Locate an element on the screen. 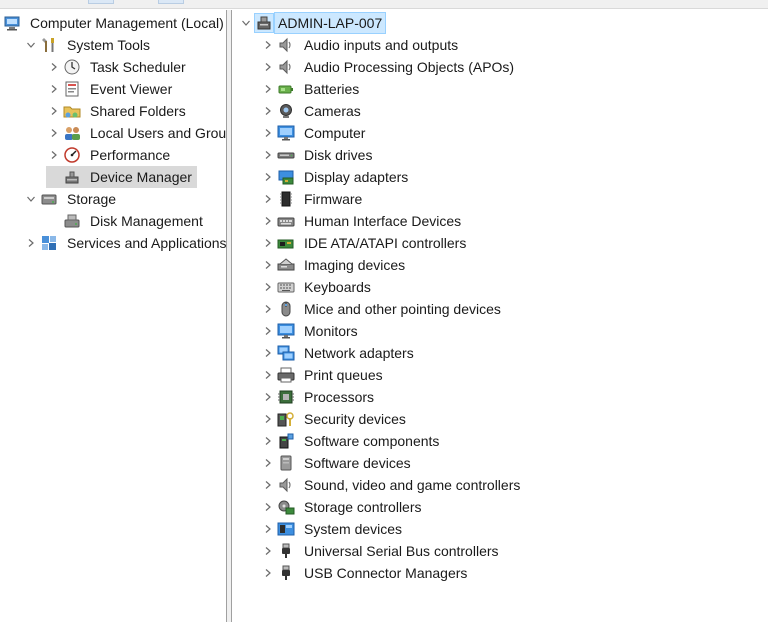  tree-item-task-scheduler: Task Scheduler is located at coordinates (117, 67).